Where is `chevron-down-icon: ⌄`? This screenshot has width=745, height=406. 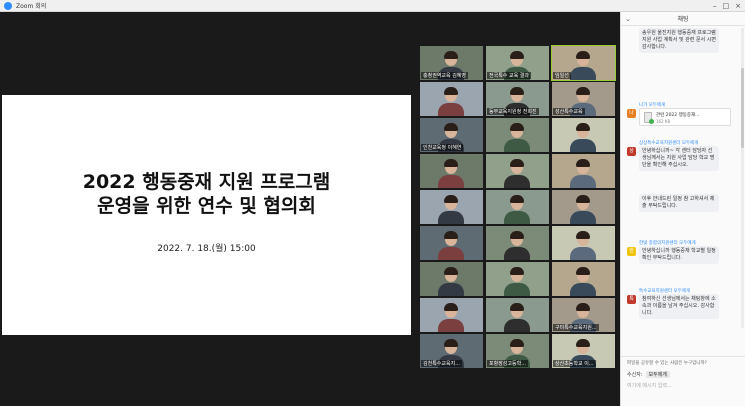 chevron-down-icon: ⌄ is located at coordinates (628, 19).